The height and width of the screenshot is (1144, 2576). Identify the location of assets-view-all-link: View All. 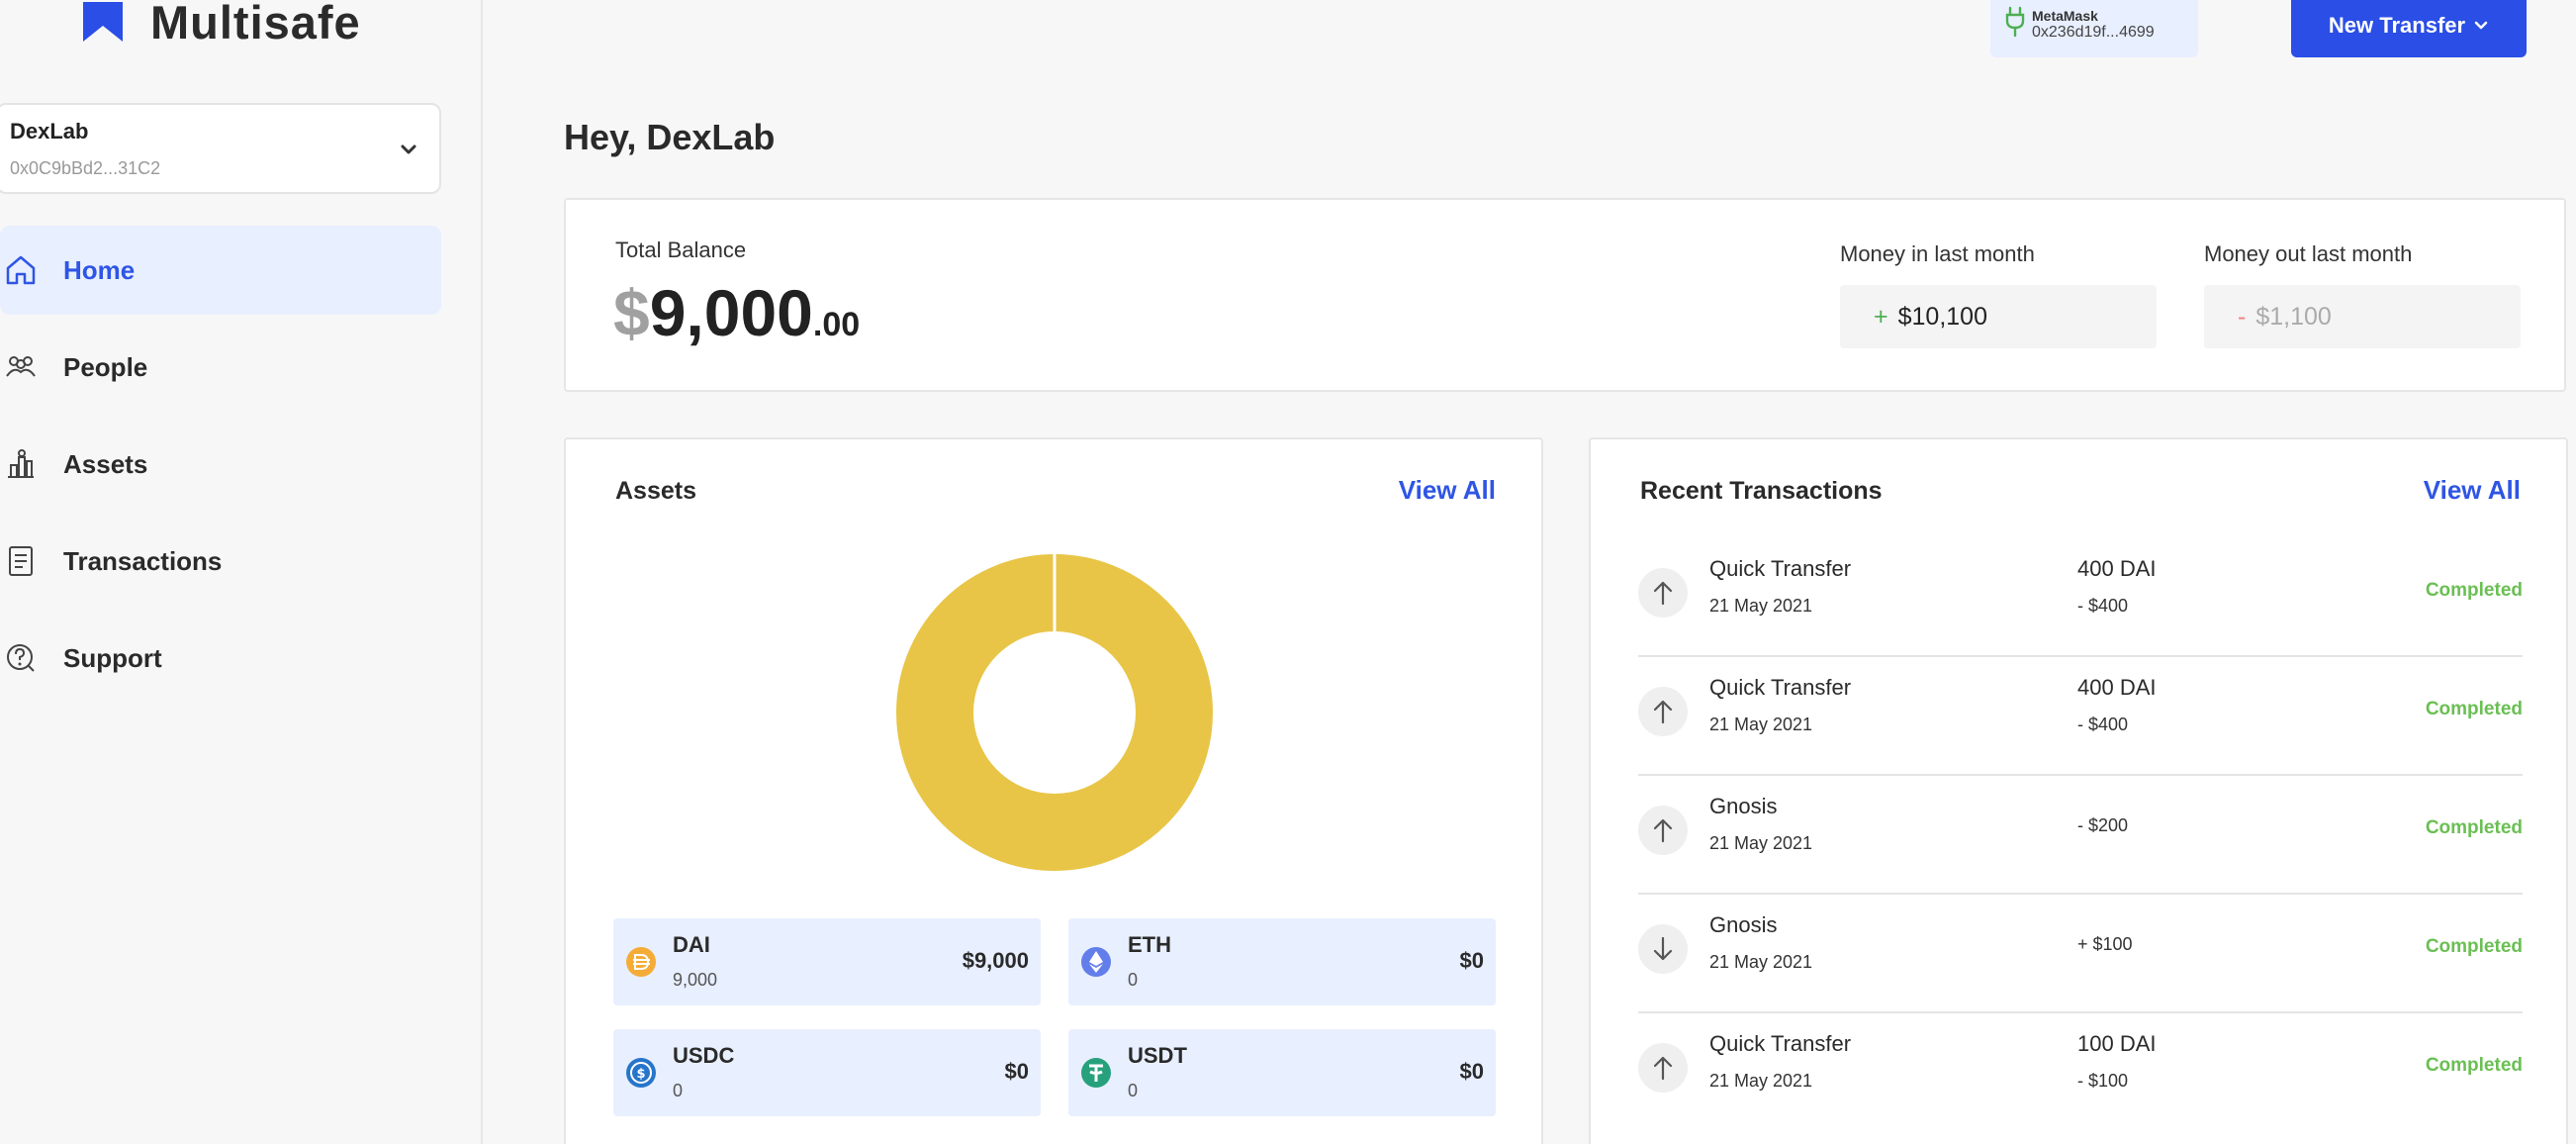
(1447, 490).